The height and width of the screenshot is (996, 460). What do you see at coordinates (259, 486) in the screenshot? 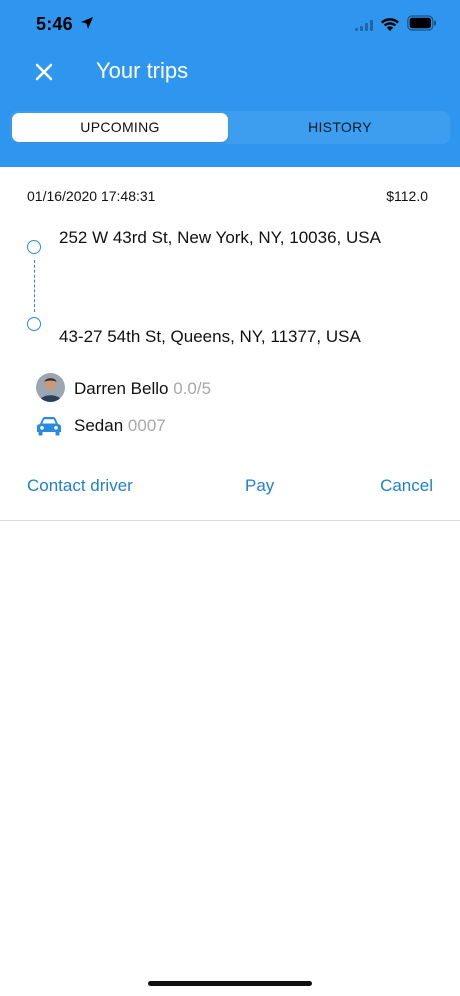
I see `pay-button: Pay` at bounding box center [259, 486].